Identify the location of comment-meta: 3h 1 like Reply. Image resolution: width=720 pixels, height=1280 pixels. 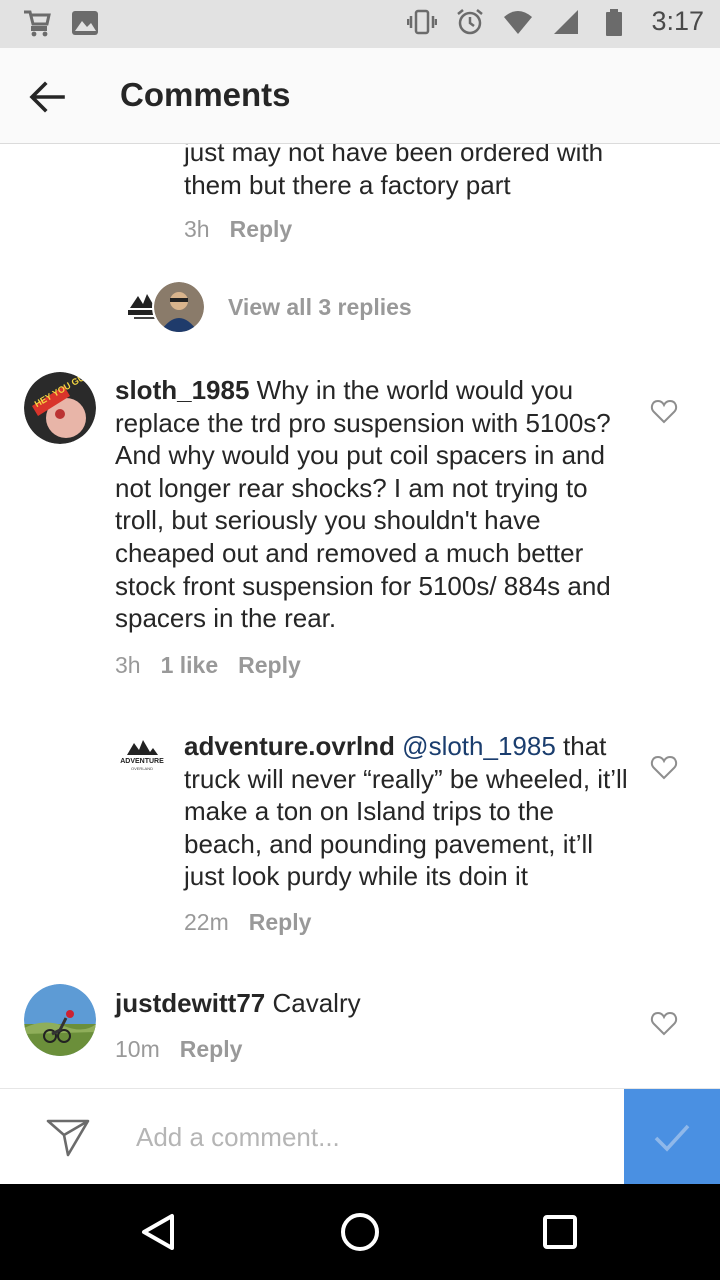
(208, 665).